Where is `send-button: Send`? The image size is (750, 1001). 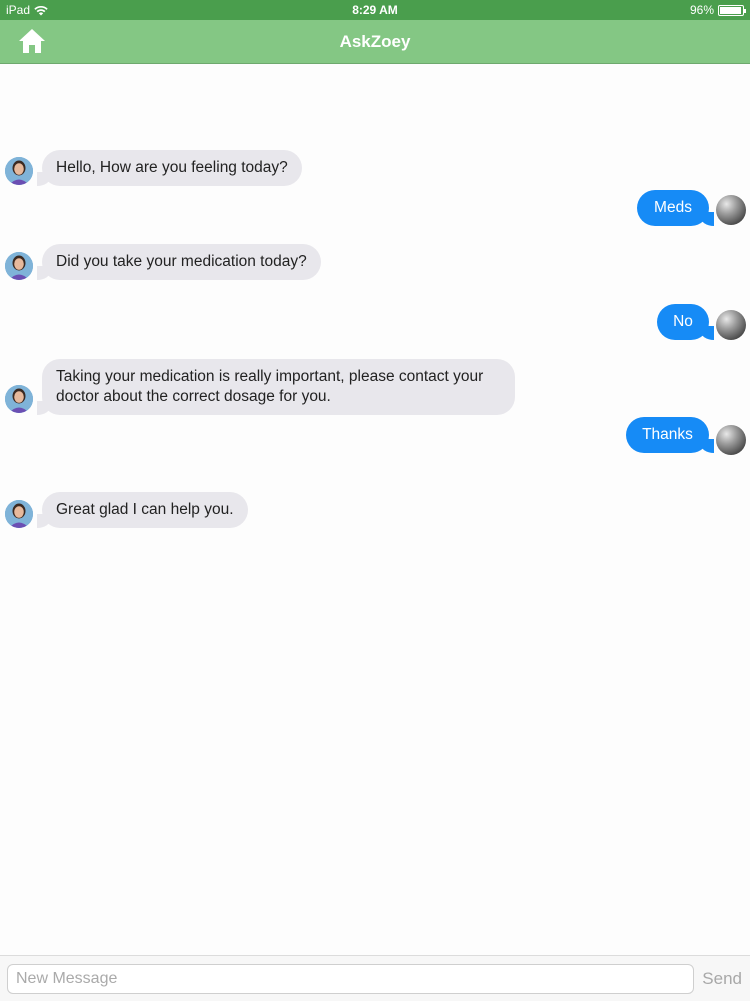
send-button: Send is located at coordinates (722, 979).